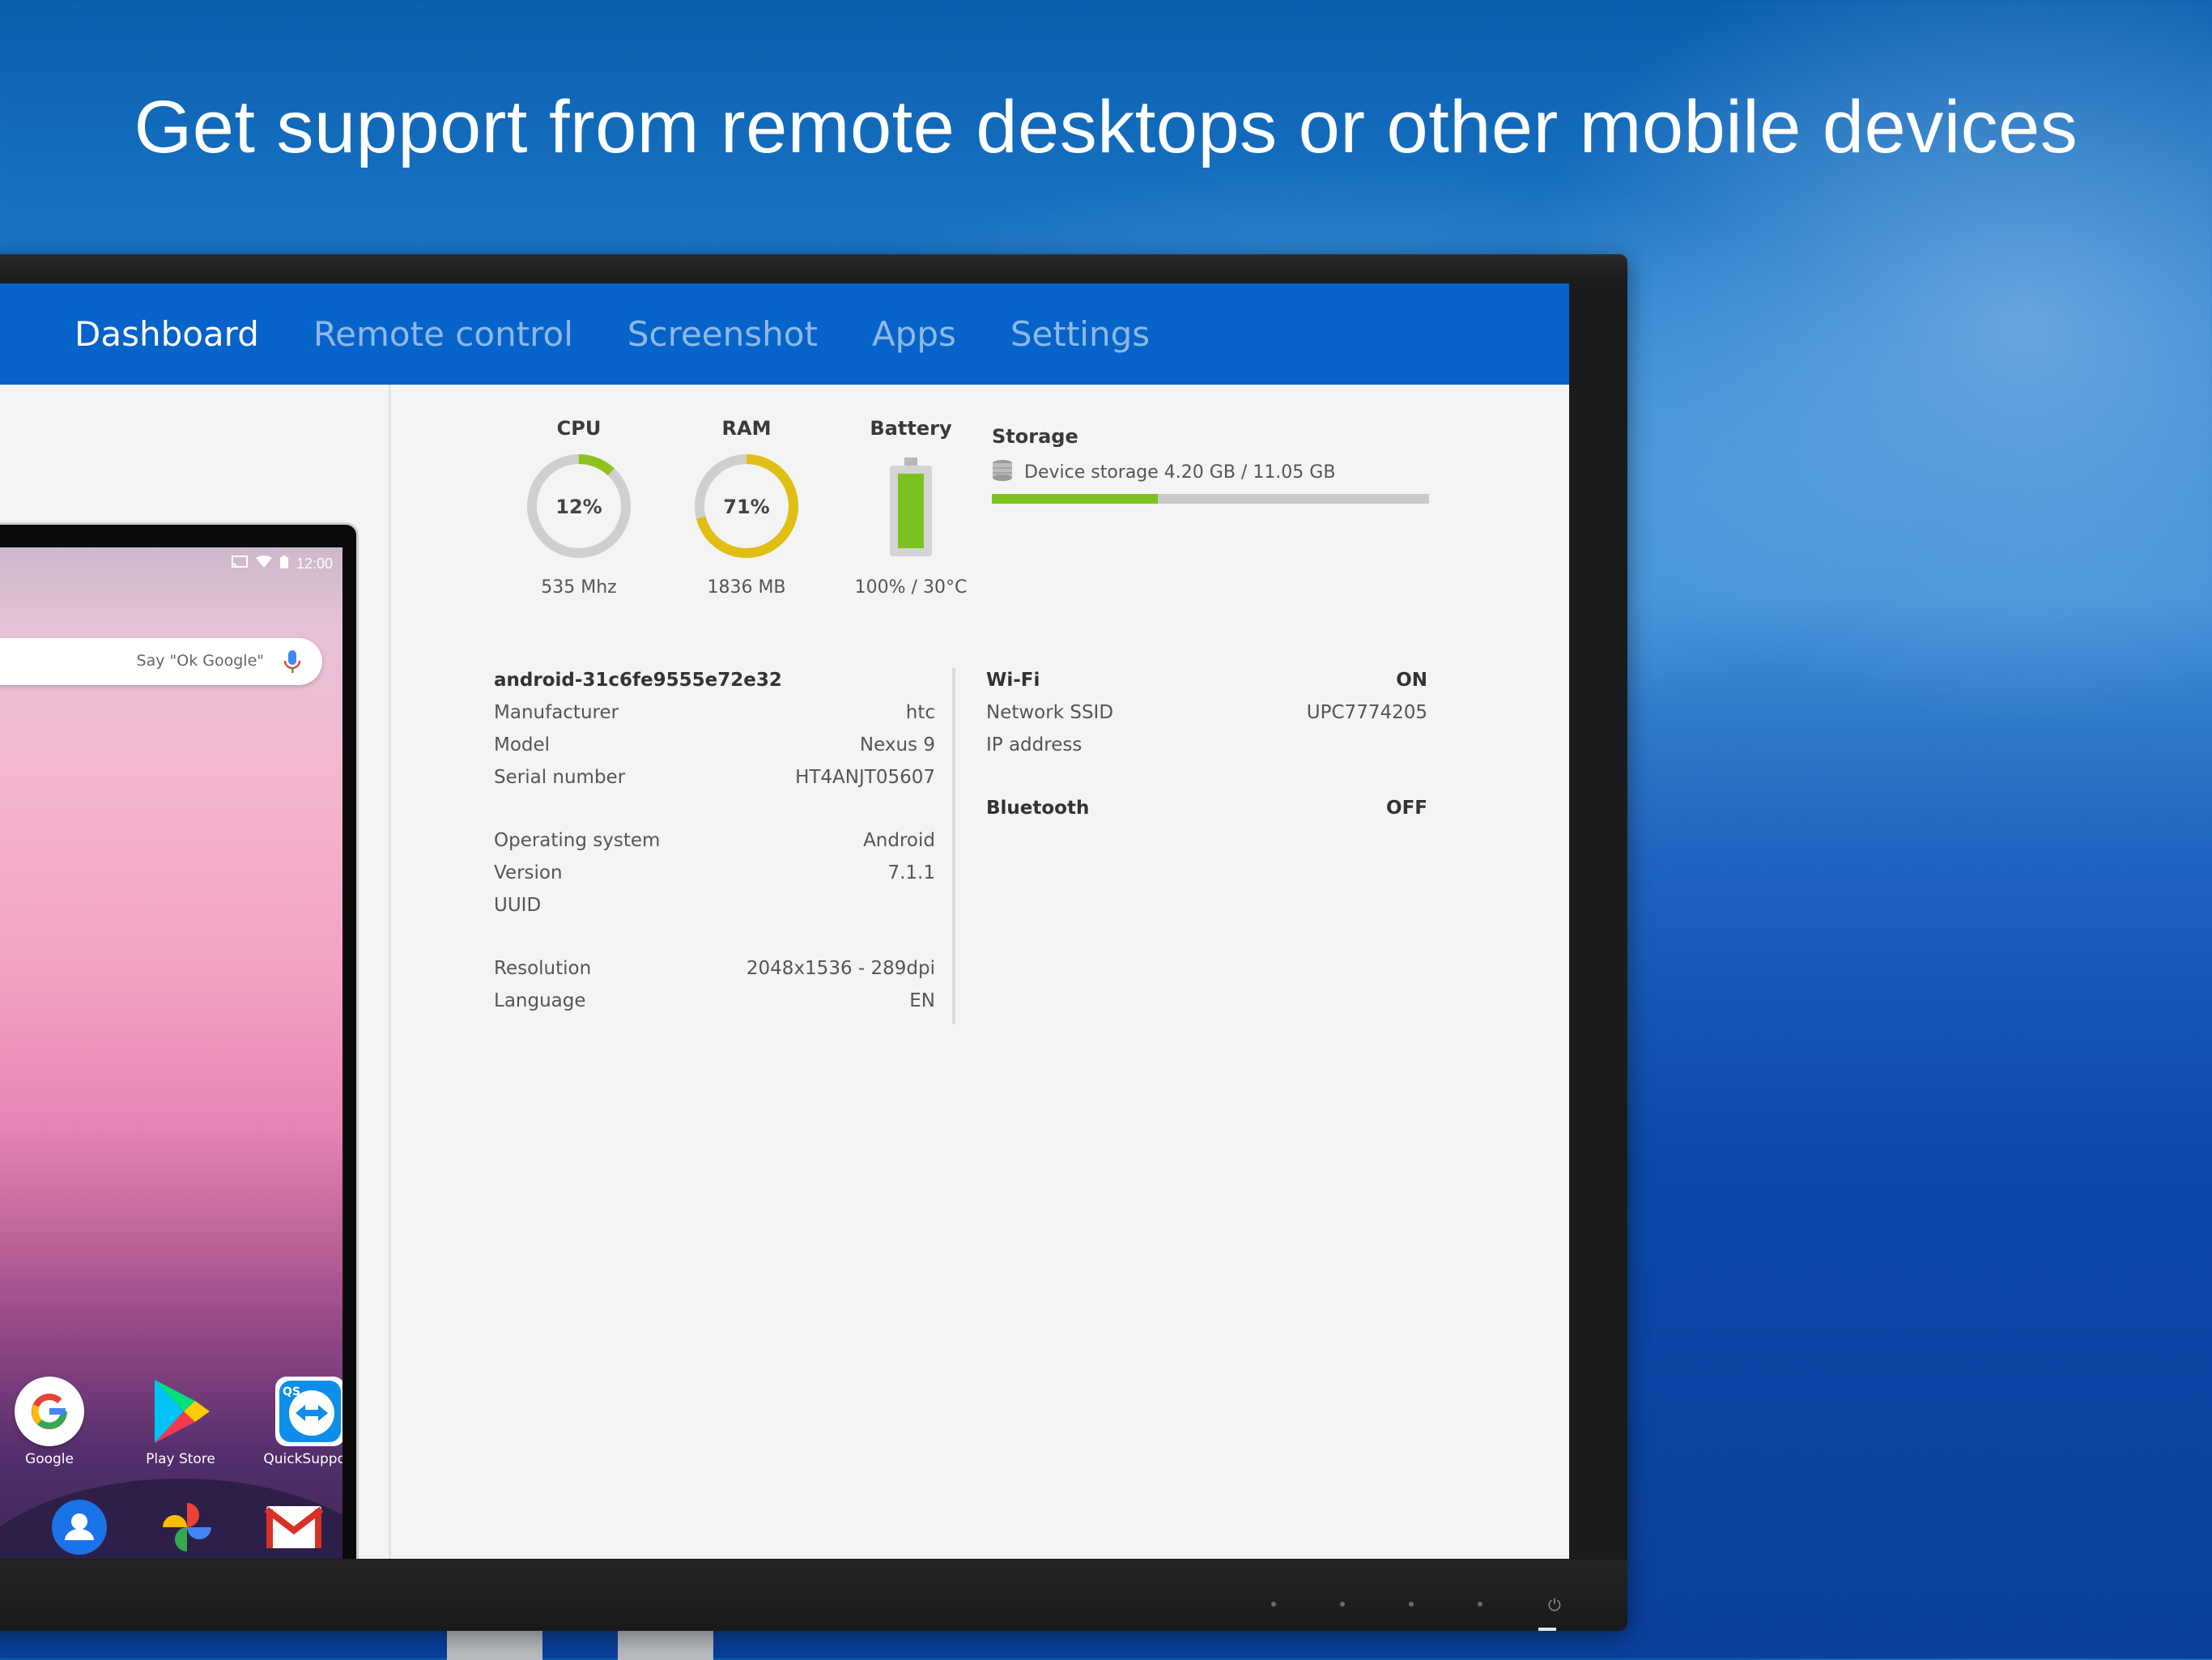 This screenshot has width=2212, height=1660. What do you see at coordinates (1013, 681) in the screenshot?
I see `wifi-label: Wi-Fi` at bounding box center [1013, 681].